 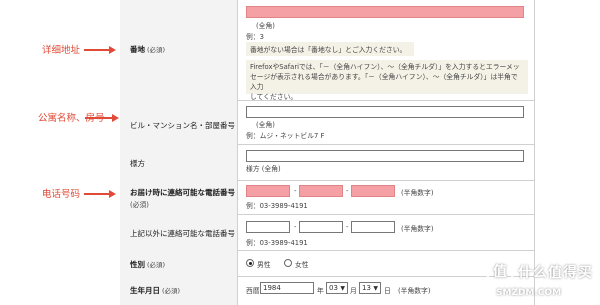 What do you see at coordinates (555, 273) in the screenshot?
I see `watermark-cn-text: 什么值得买` at bounding box center [555, 273].